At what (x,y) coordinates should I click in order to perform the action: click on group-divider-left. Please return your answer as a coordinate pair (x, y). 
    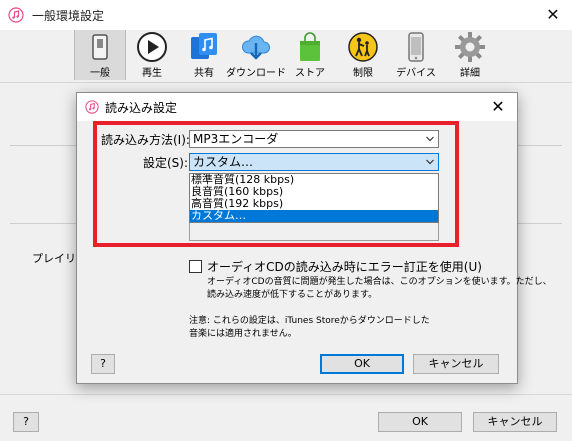
    Looking at the image, I should click on (43, 145).